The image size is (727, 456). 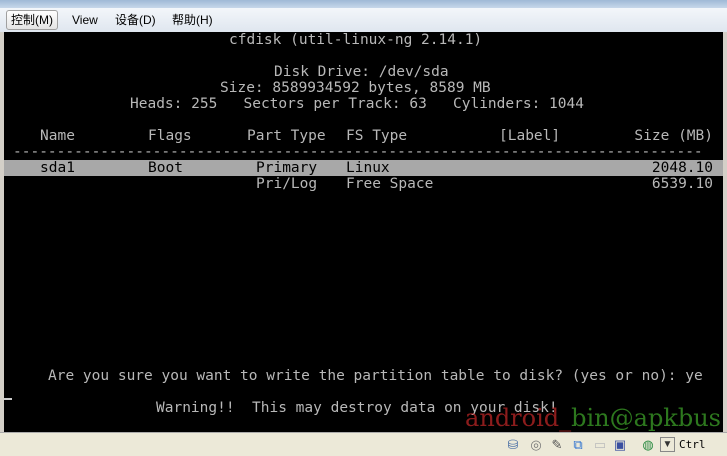 What do you see at coordinates (287, 184) in the screenshot?
I see `row-part-type: Pri/Log` at bounding box center [287, 184].